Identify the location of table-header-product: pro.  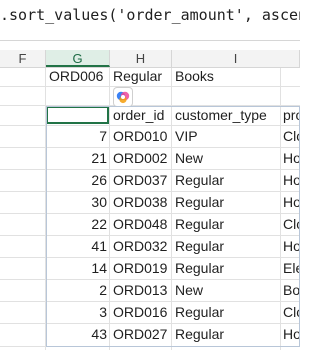
(290, 115).